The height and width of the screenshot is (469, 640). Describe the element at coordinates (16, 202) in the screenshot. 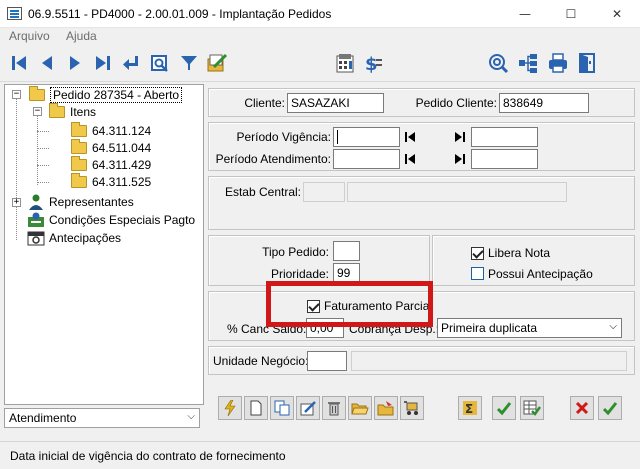

I see `expand-toggle: +` at that location.